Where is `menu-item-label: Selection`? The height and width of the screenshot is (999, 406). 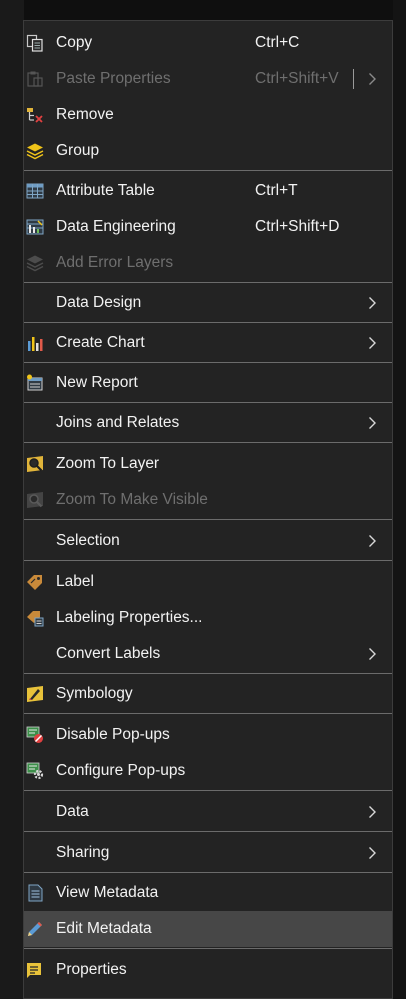
menu-item-label: Selection is located at coordinates (88, 540).